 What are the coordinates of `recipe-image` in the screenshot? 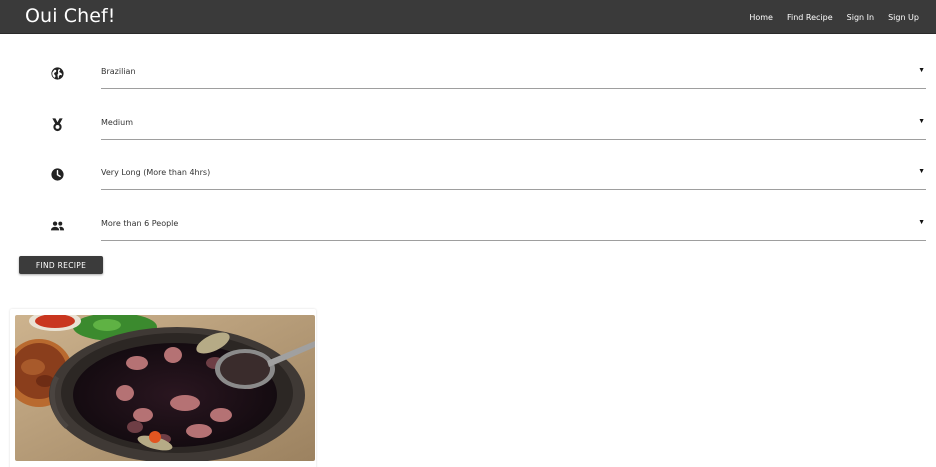 It's located at (165, 388).